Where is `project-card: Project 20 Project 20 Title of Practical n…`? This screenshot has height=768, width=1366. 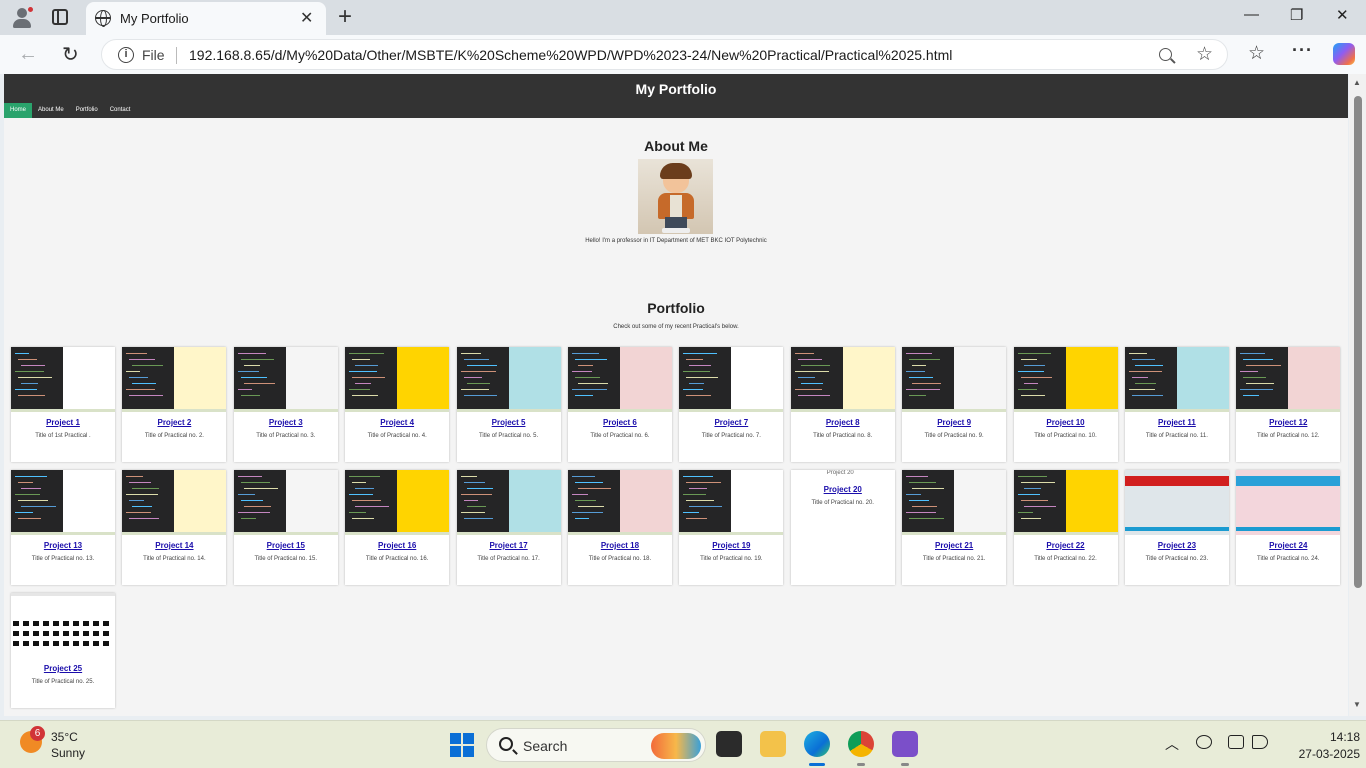
project-card: Project 20 Project 20 Title of Practical n… is located at coordinates (842, 527).